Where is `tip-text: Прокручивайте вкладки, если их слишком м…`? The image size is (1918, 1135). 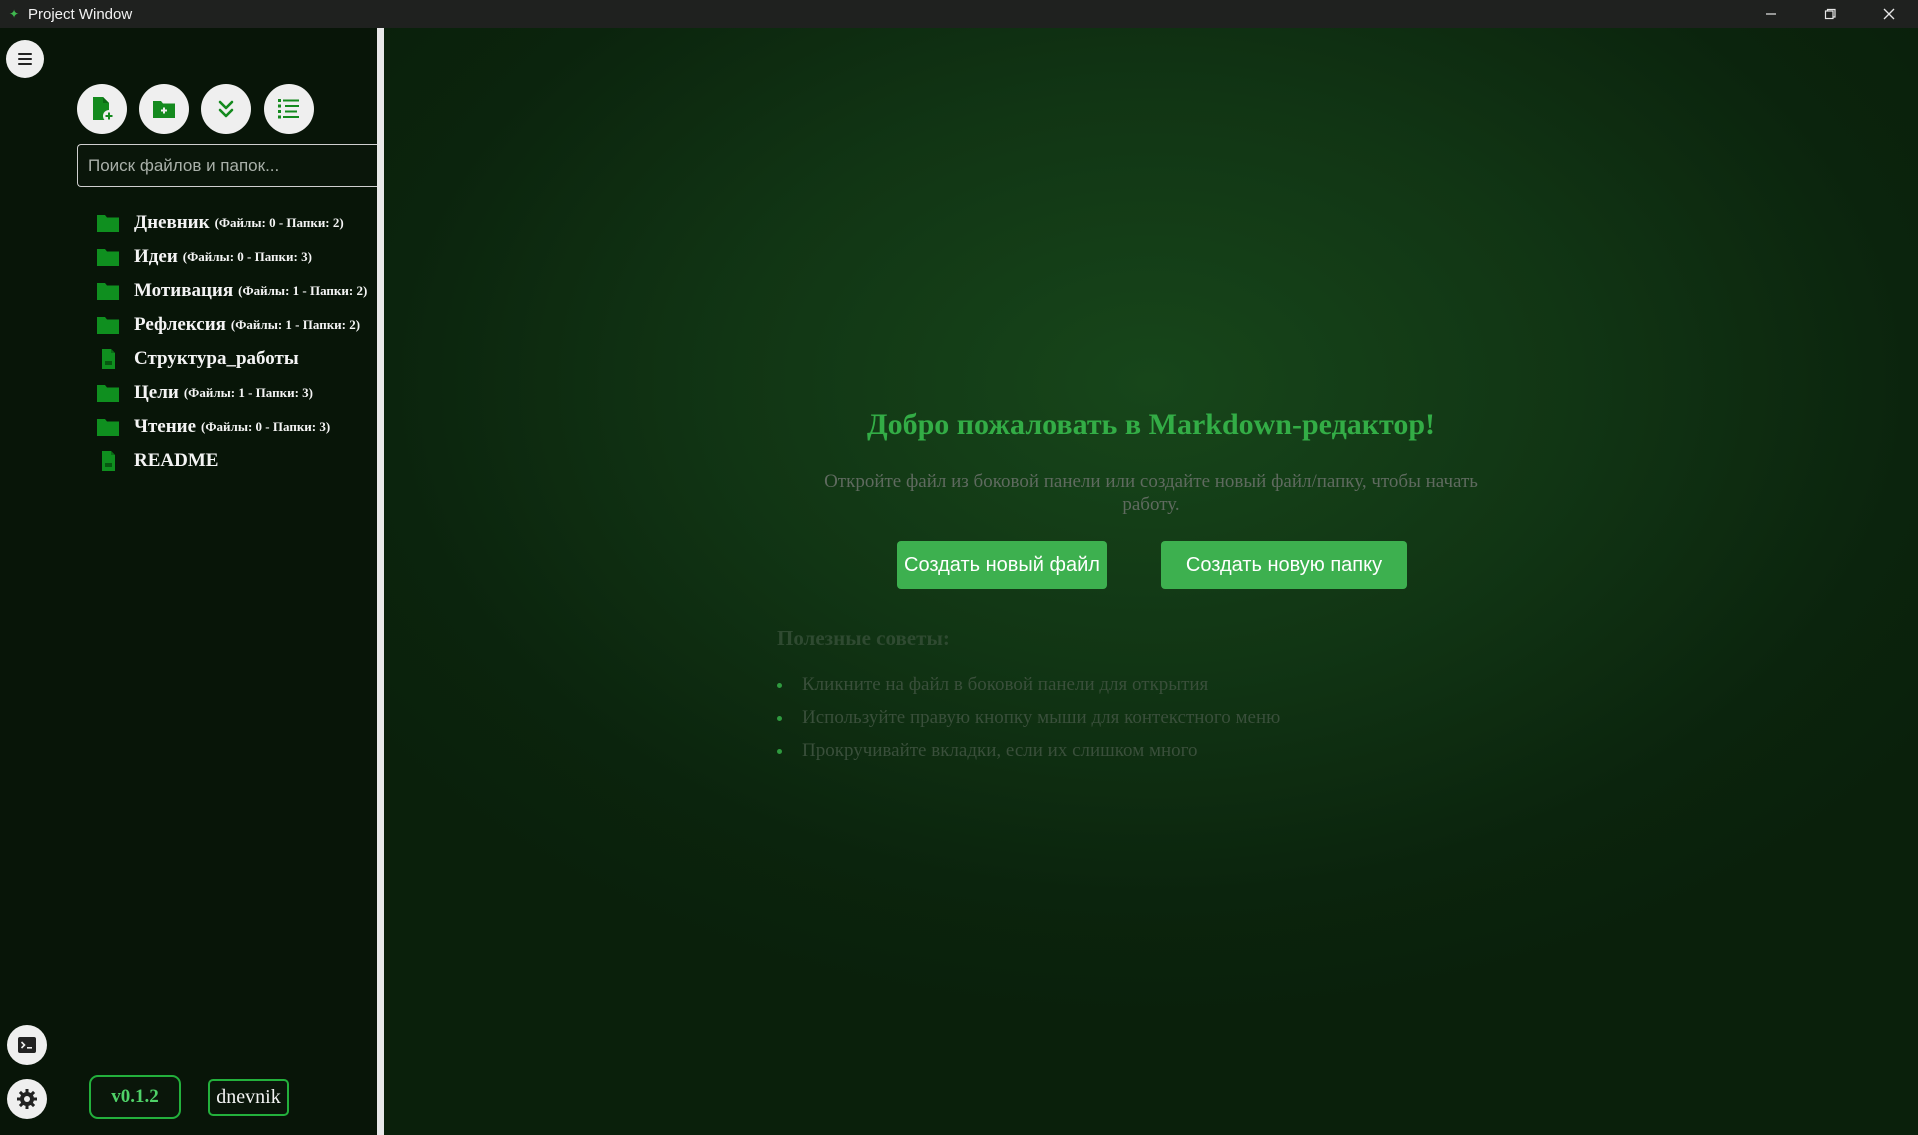 tip-text: Прокручивайте вкладки, если их слишком м… is located at coordinates (1000, 750).